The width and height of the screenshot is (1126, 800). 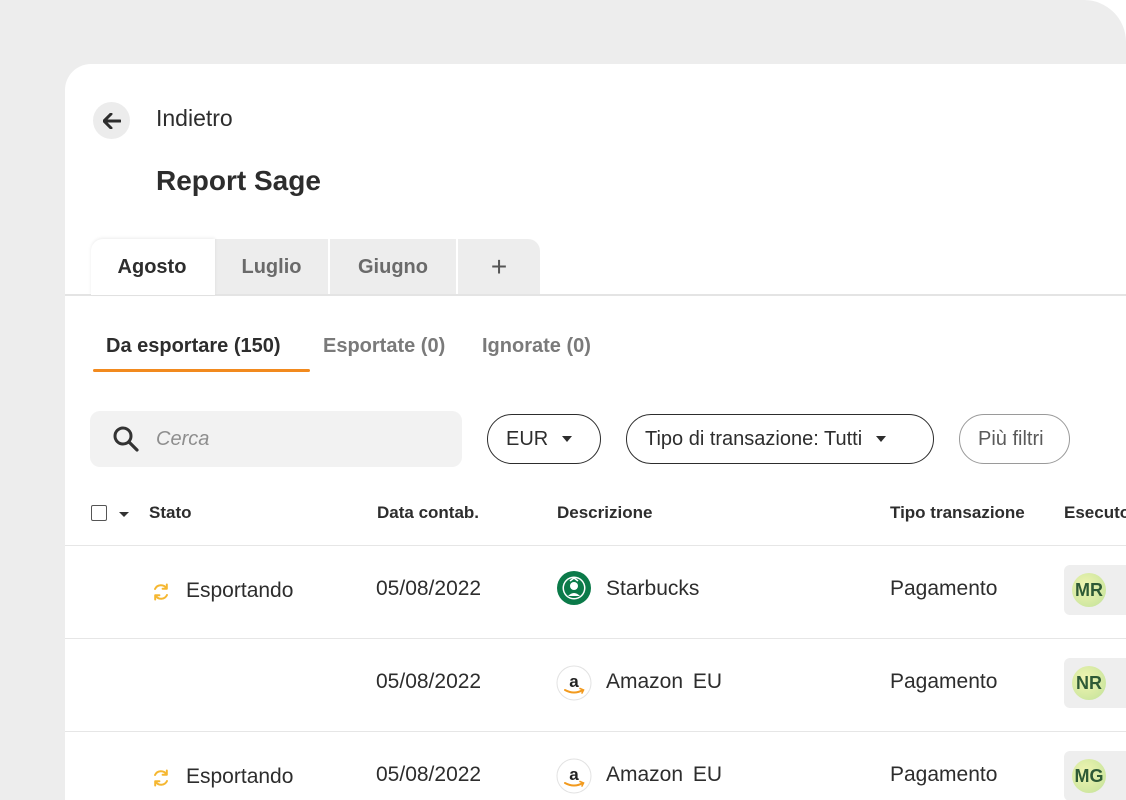 I want to click on status-tab-exported: Esportate (0), so click(x=384, y=346).